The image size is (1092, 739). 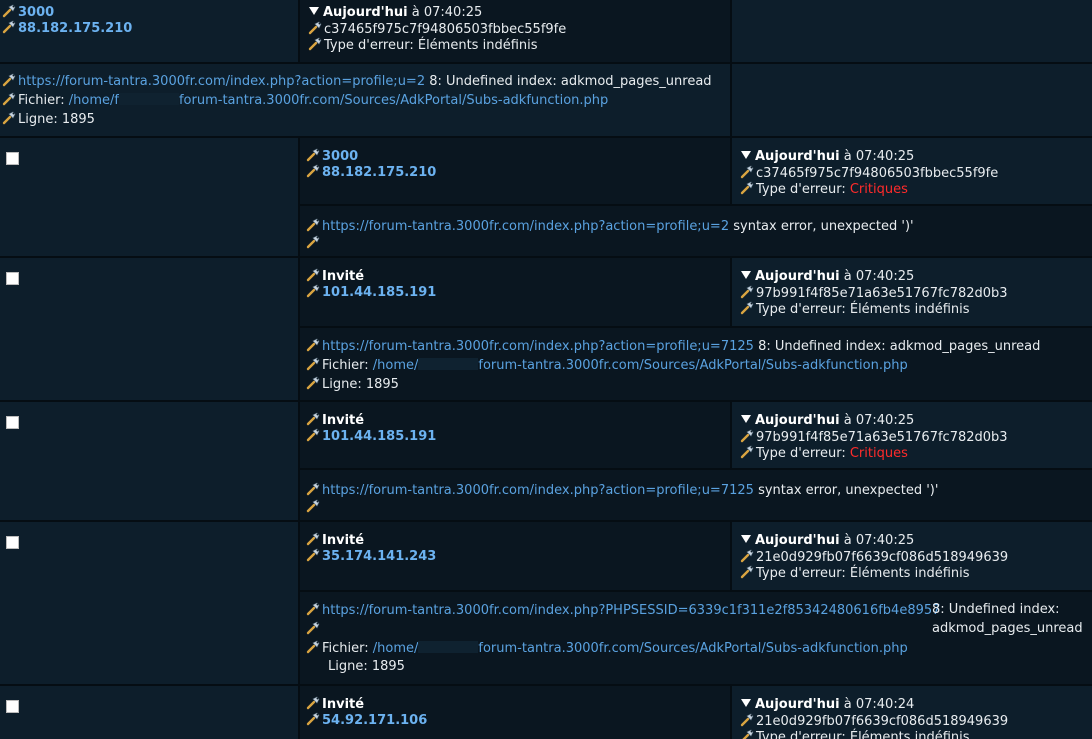 I want to click on redacted-block, so click(x=148, y=99).